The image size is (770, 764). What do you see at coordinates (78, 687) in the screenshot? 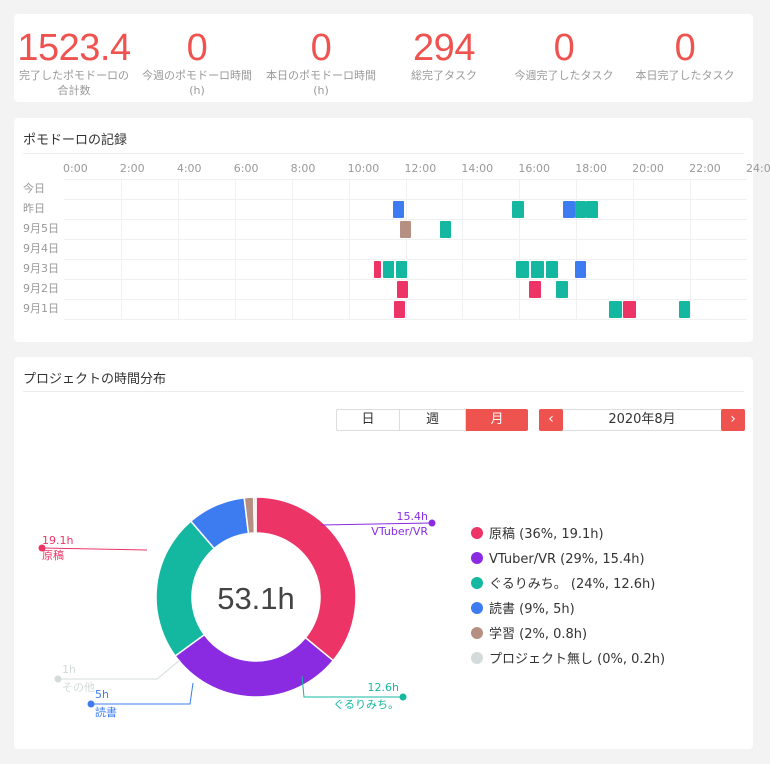
I see `callout-name: その他` at bounding box center [78, 687].